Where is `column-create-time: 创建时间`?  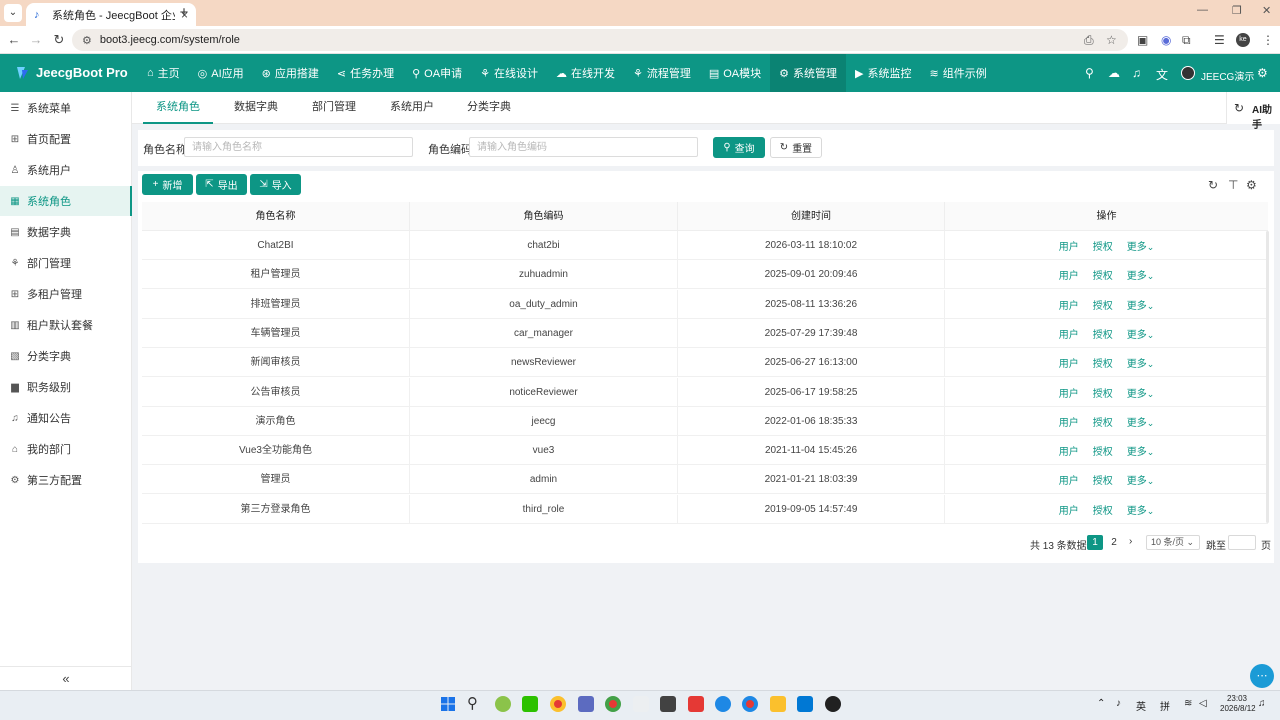
column-create-time: 创建时间 is located at coordinates (811, 216).